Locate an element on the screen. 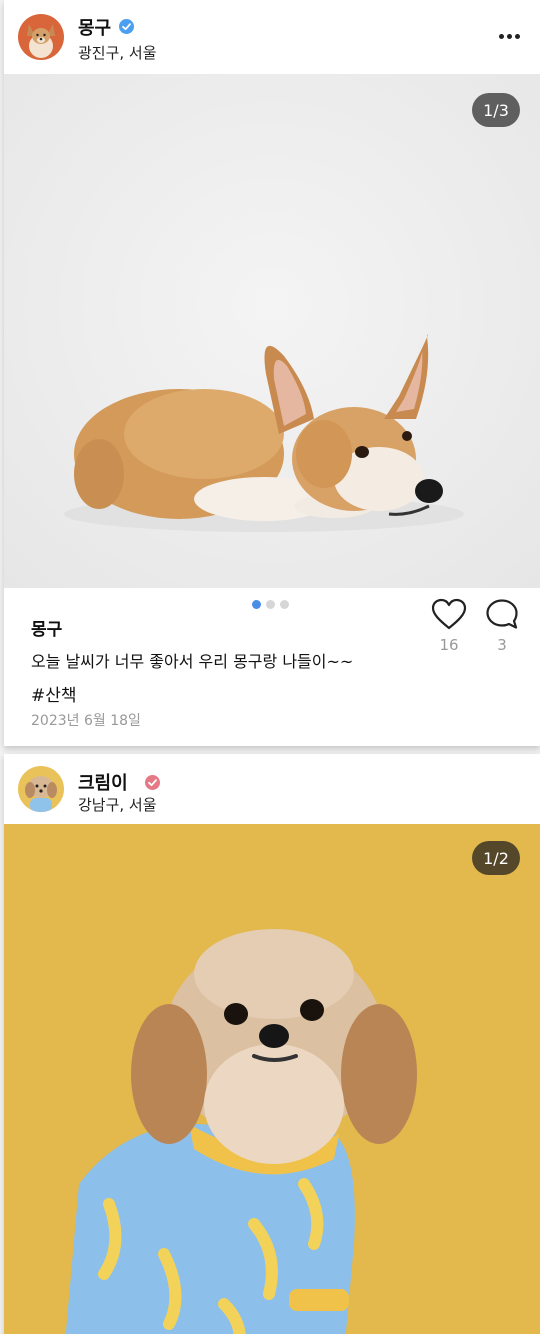  carousel-indicator is located at coordinates (270, 604).